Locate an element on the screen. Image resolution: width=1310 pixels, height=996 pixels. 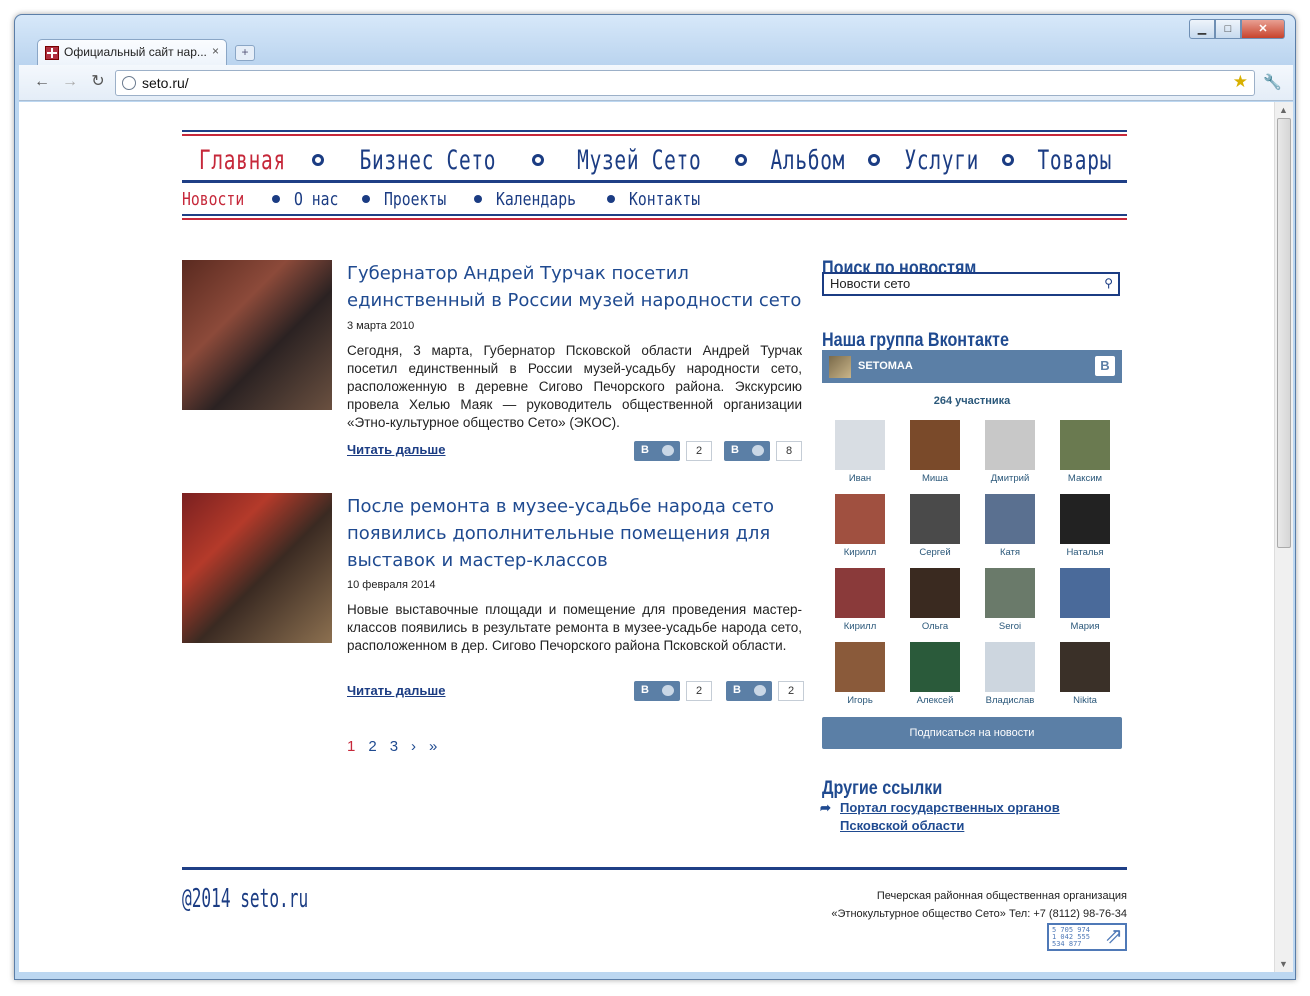
new-tab-button: + is located at coordinates (245, 53).